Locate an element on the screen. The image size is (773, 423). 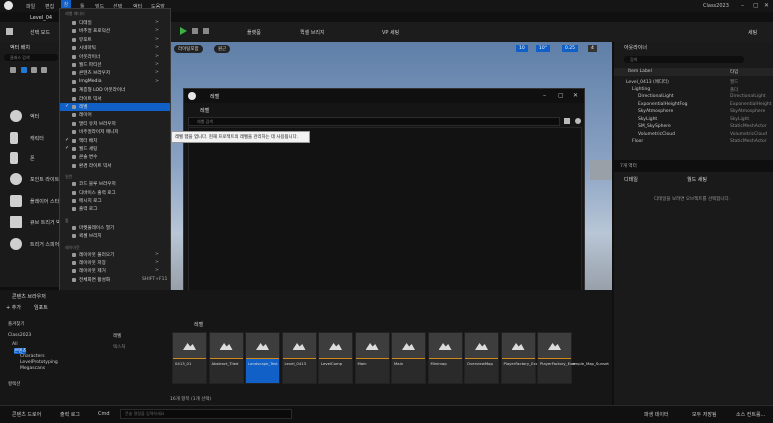
menu-item: ✓ 레벨 is located at coordinates (115, 107).